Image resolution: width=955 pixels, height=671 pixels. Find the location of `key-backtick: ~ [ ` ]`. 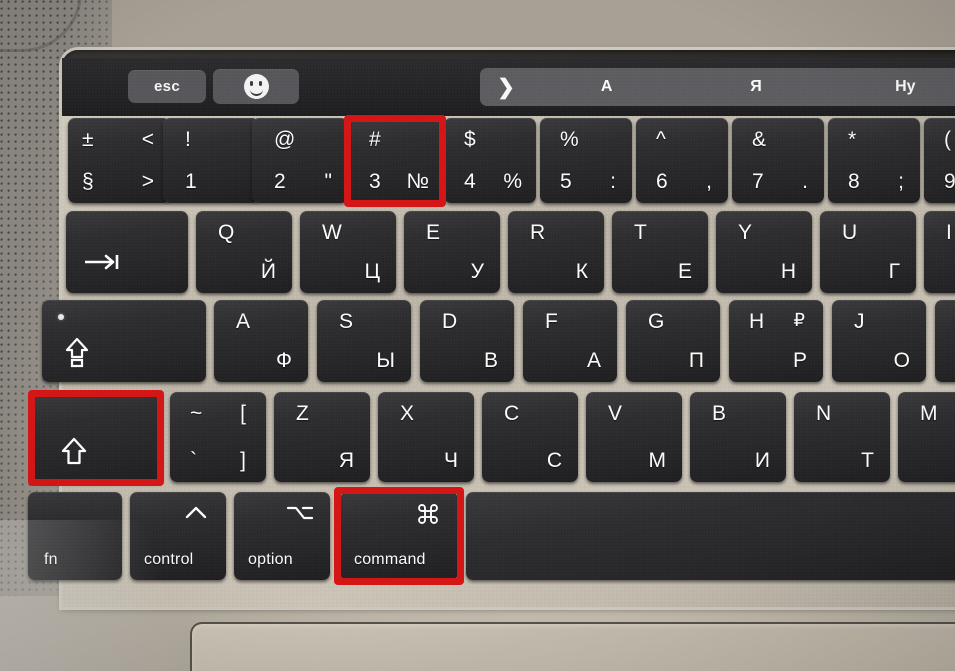

key-backtick: ~ [ ` ] is located at coordinates (218, 437).